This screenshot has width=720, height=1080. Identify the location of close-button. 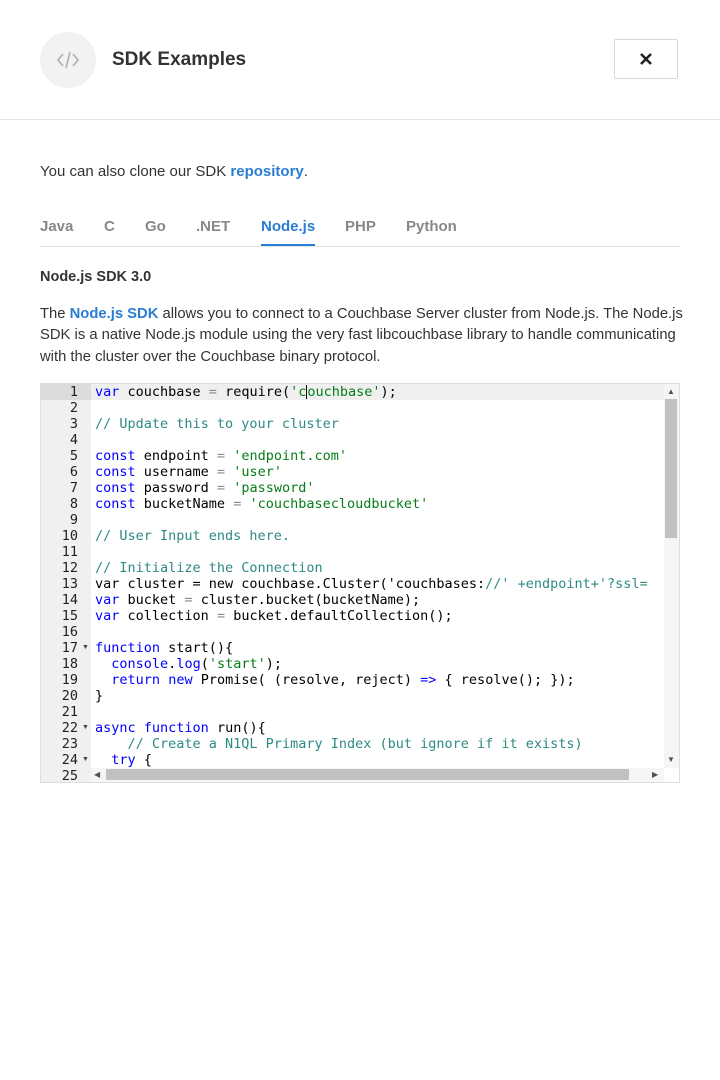
(646, 59).